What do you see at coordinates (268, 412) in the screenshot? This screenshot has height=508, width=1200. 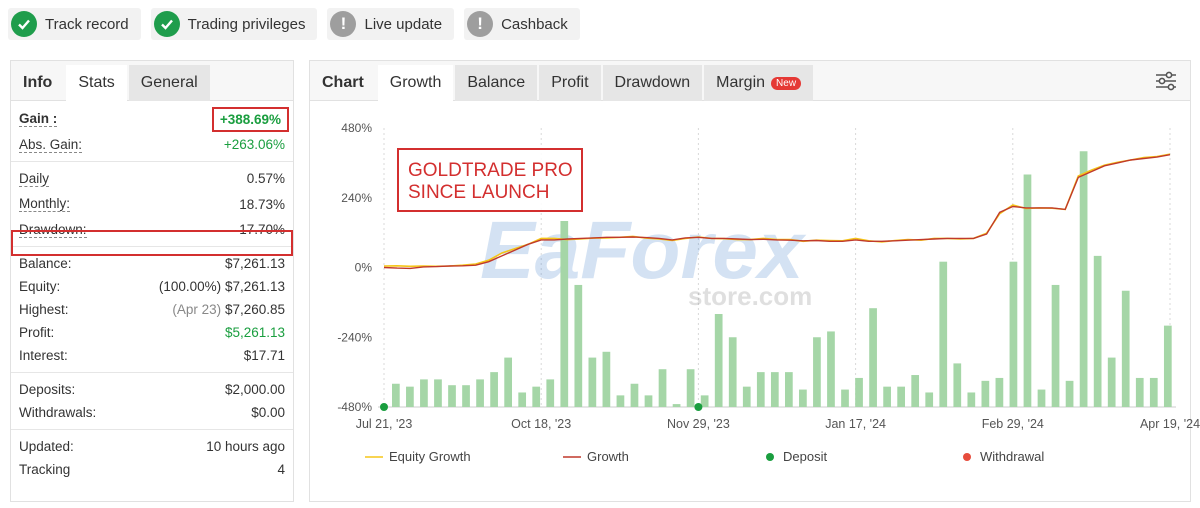 I see `withdrawals-value: $0.00` at bounding box center [268, 412].